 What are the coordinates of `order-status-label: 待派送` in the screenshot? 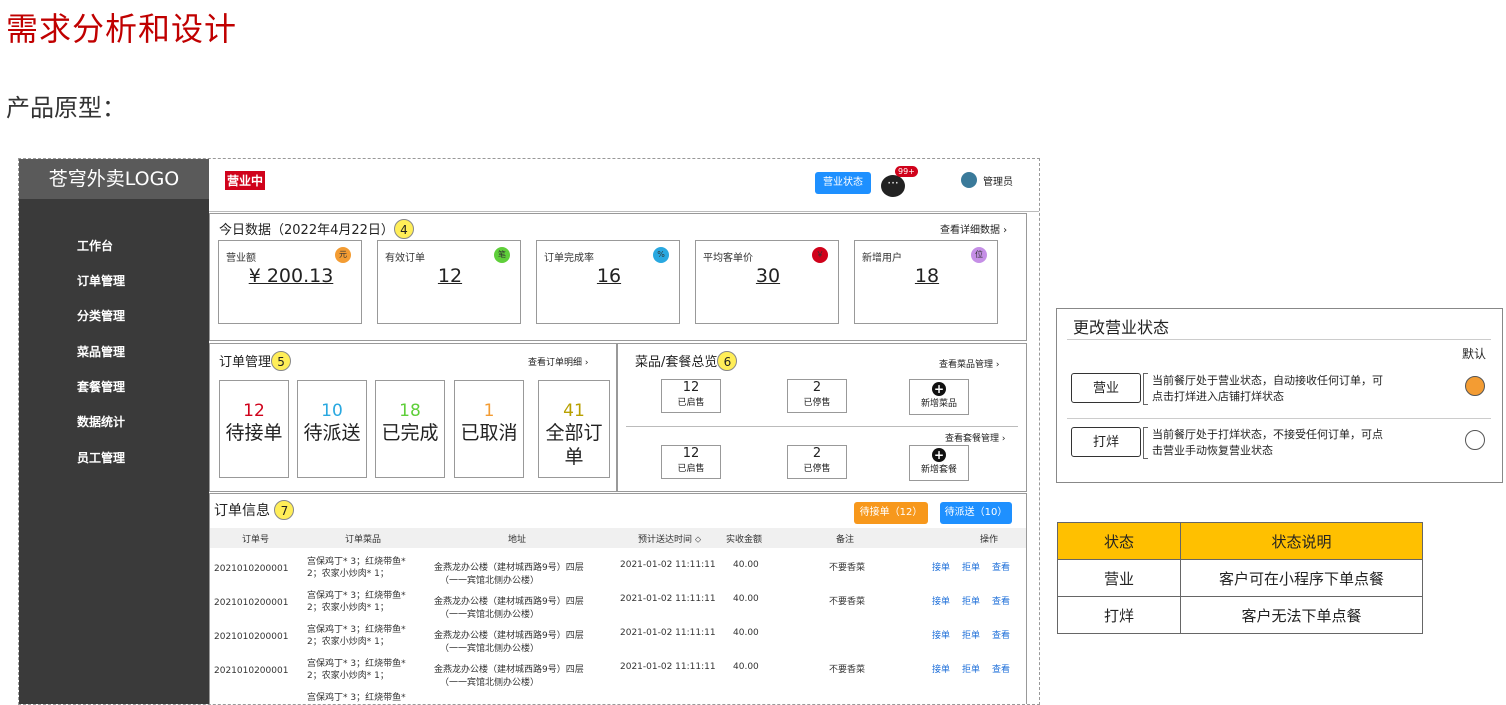 It's located at (332, 433).